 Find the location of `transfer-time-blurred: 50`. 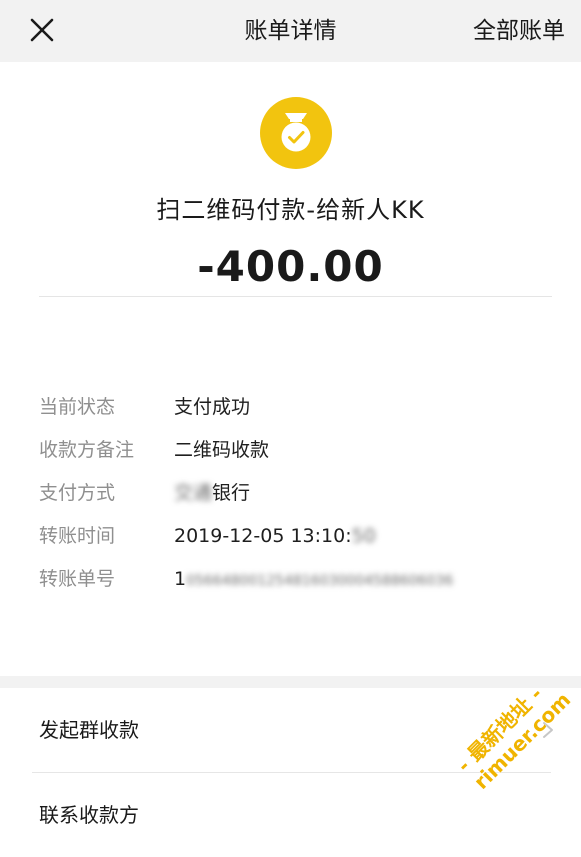

transfer-time-blurred: 50 is located at coordinates (363, 536).